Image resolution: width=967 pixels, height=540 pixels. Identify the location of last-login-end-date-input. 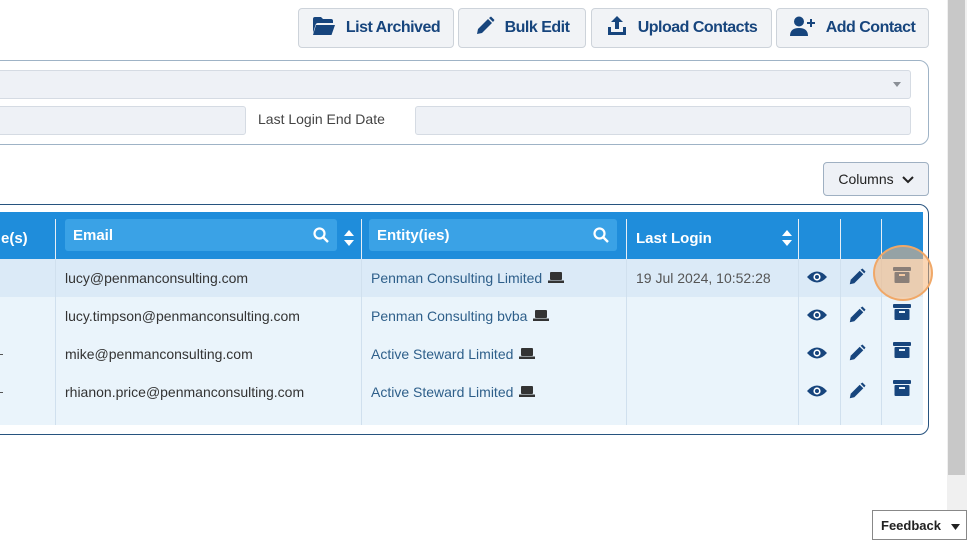
(663, 120).